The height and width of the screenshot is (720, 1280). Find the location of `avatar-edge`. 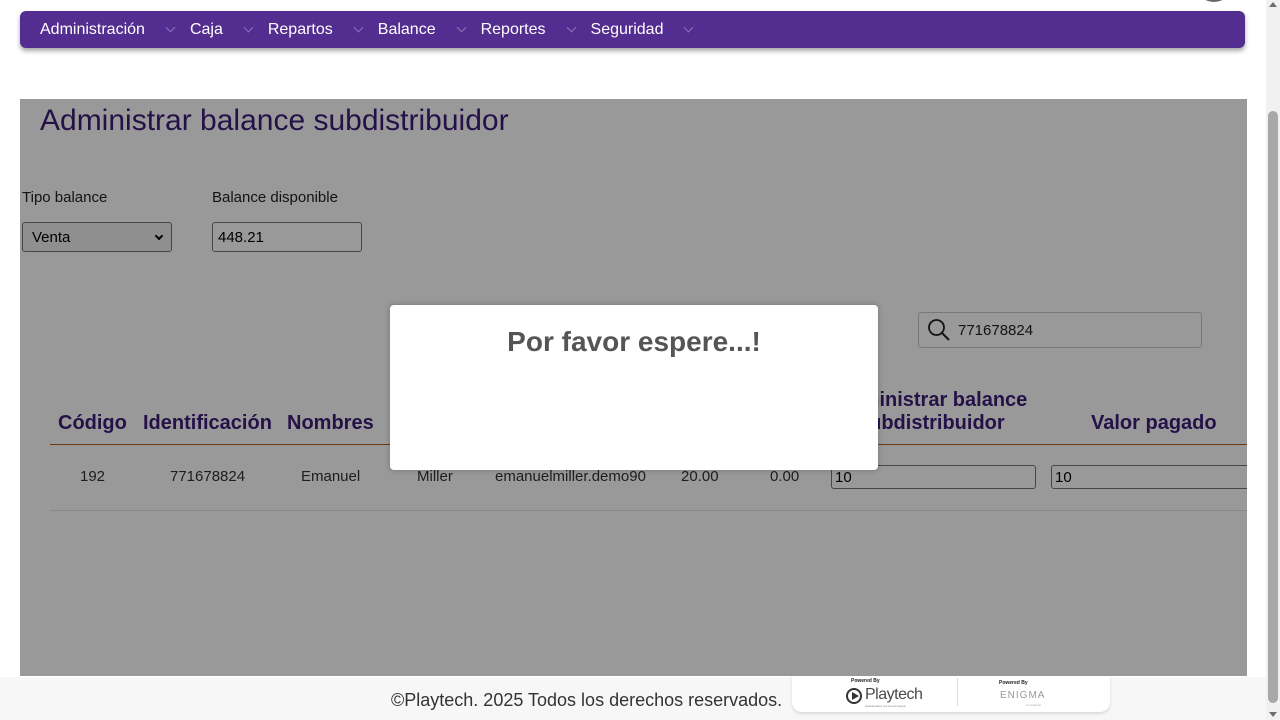

avatar-edge is located at coordinates (1214, 1).